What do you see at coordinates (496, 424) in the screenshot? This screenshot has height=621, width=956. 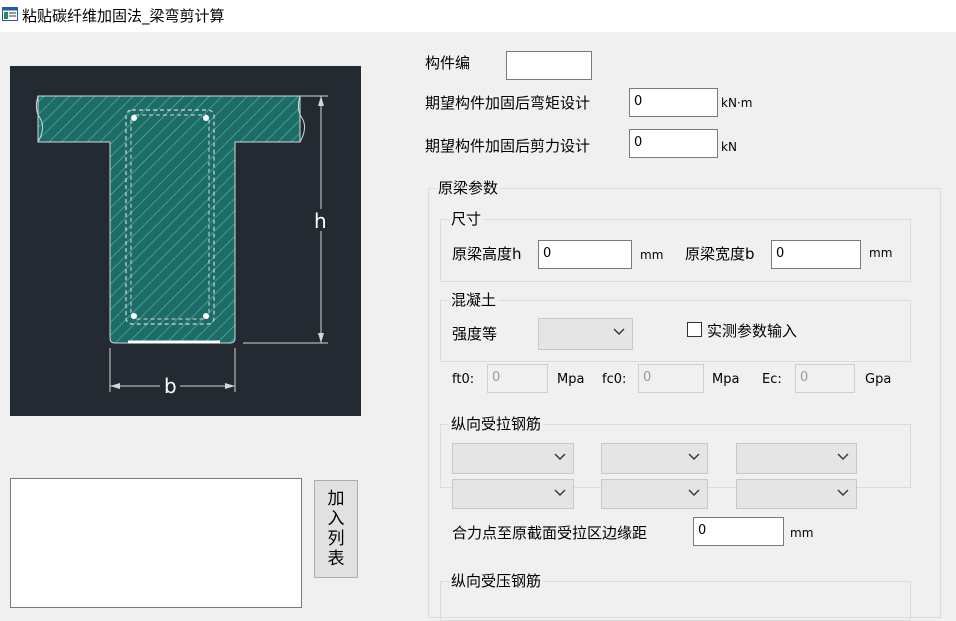 I see `tension-rebar-title: 纵向受拉钢筋` at bounding box center [496, 424].